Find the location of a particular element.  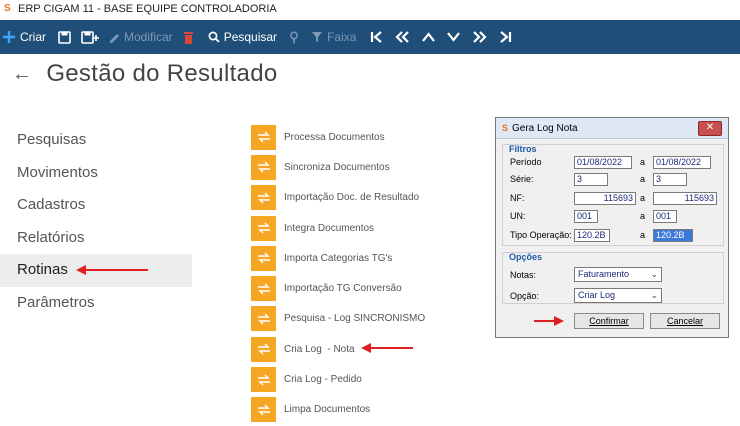

cancel-button: Cancelar is located at coordinates (685, 321).